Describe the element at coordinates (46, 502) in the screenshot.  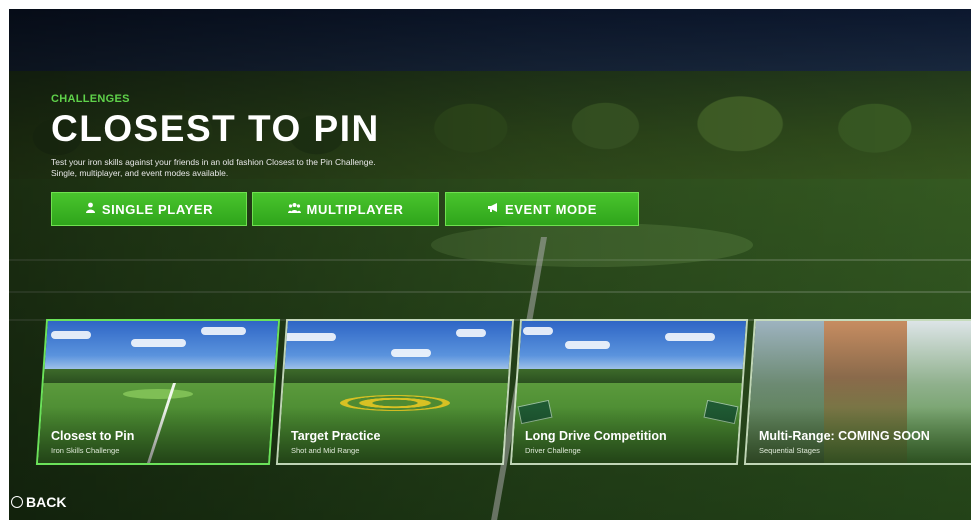
I see `back-label: BACK` at that location.